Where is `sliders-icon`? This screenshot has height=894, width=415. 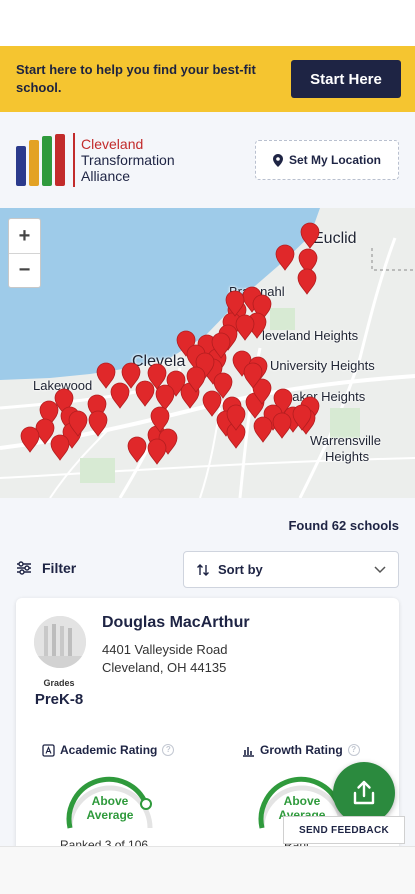
sliders-icon is located at coordinates (24, 568).